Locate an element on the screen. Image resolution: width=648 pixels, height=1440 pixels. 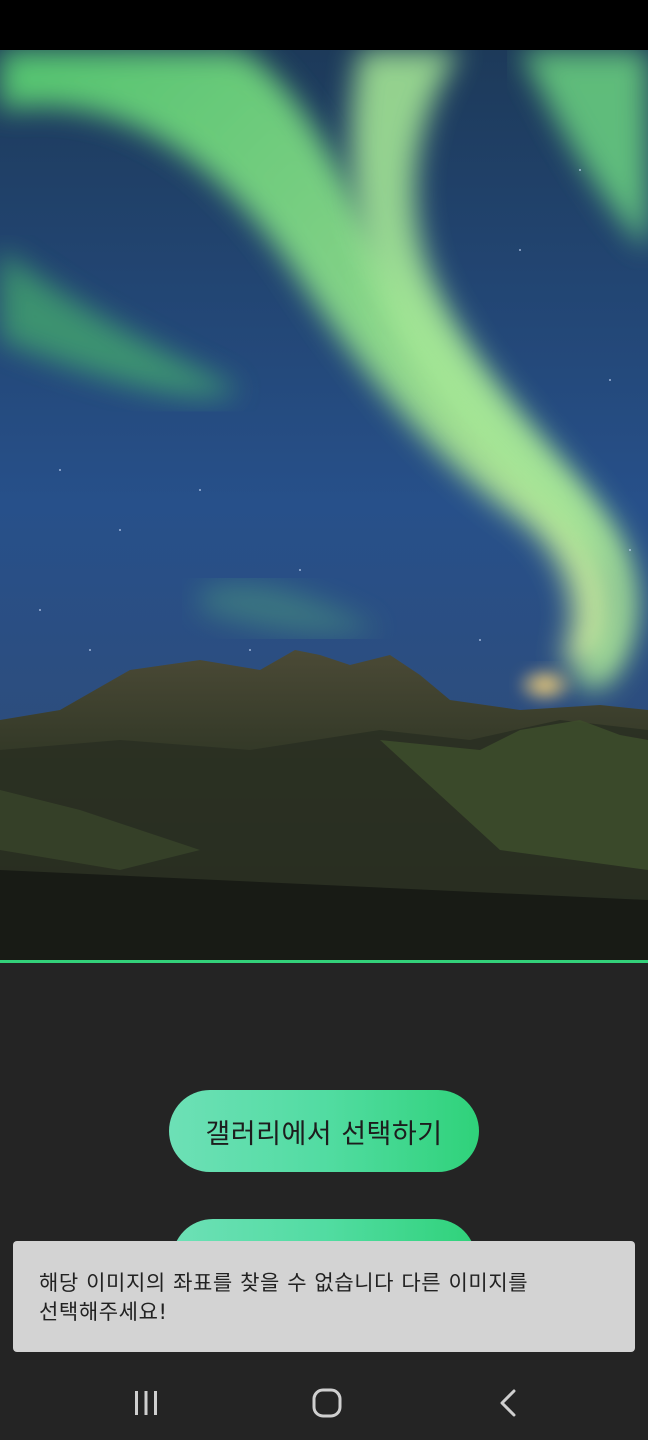
navigation-bar is located at coordinates (324, 1401).